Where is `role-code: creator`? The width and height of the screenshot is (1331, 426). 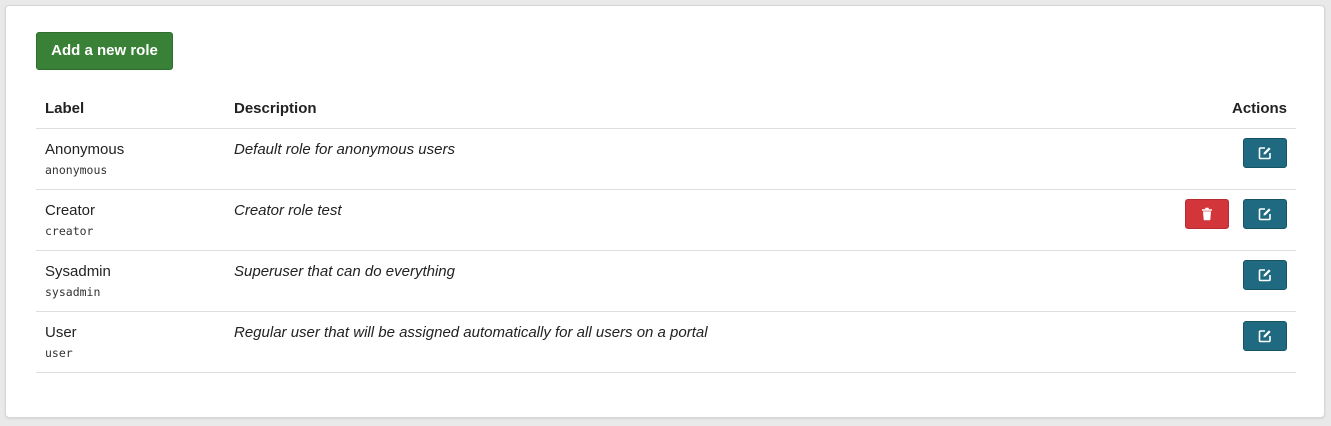
role-code: creator is located at coordinates (69, 231).